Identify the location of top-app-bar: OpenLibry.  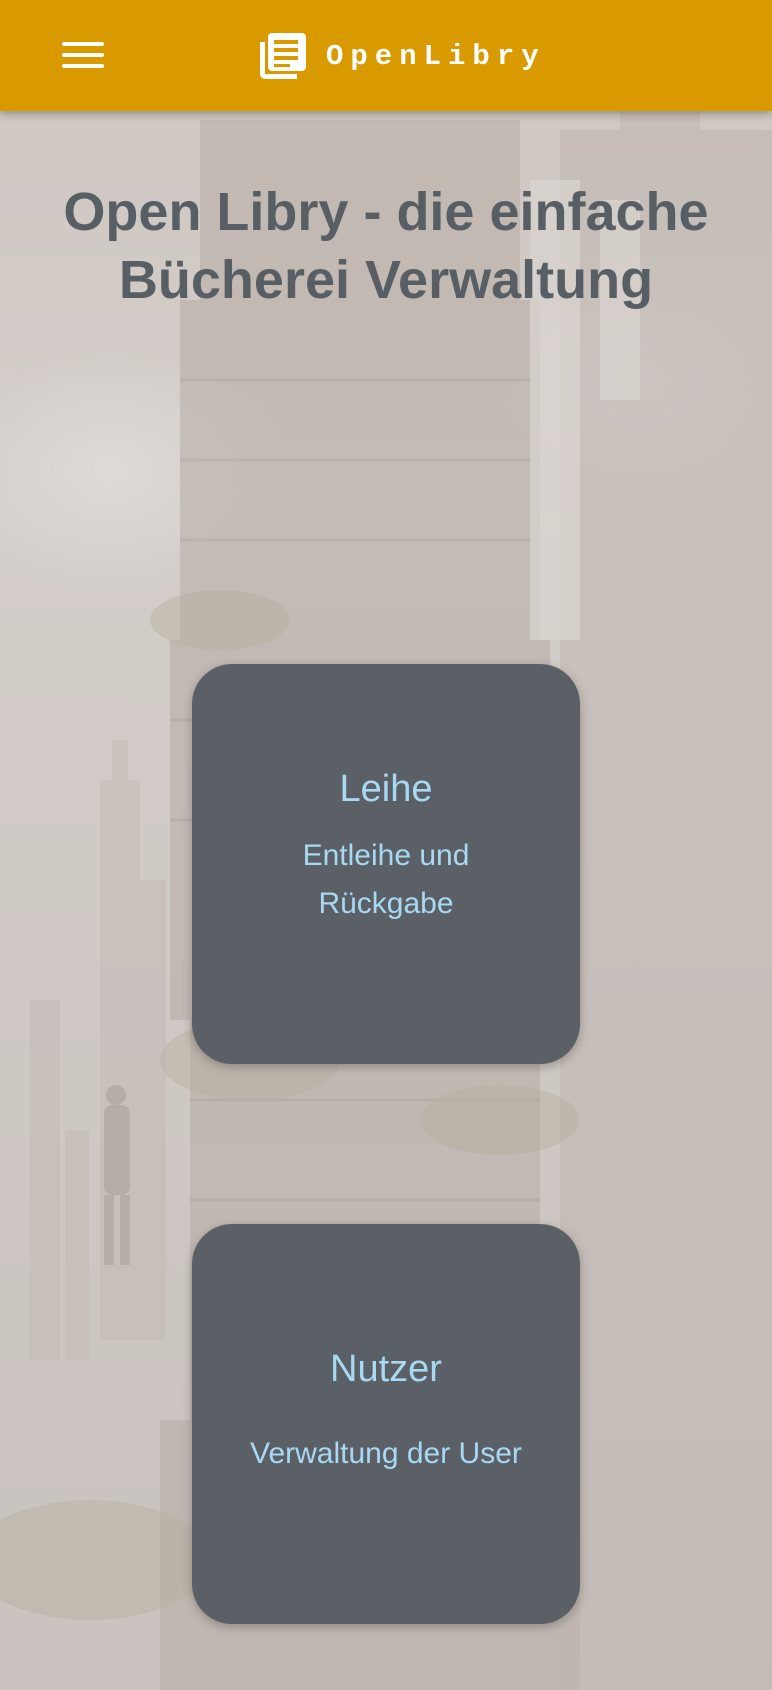
(386, 55).